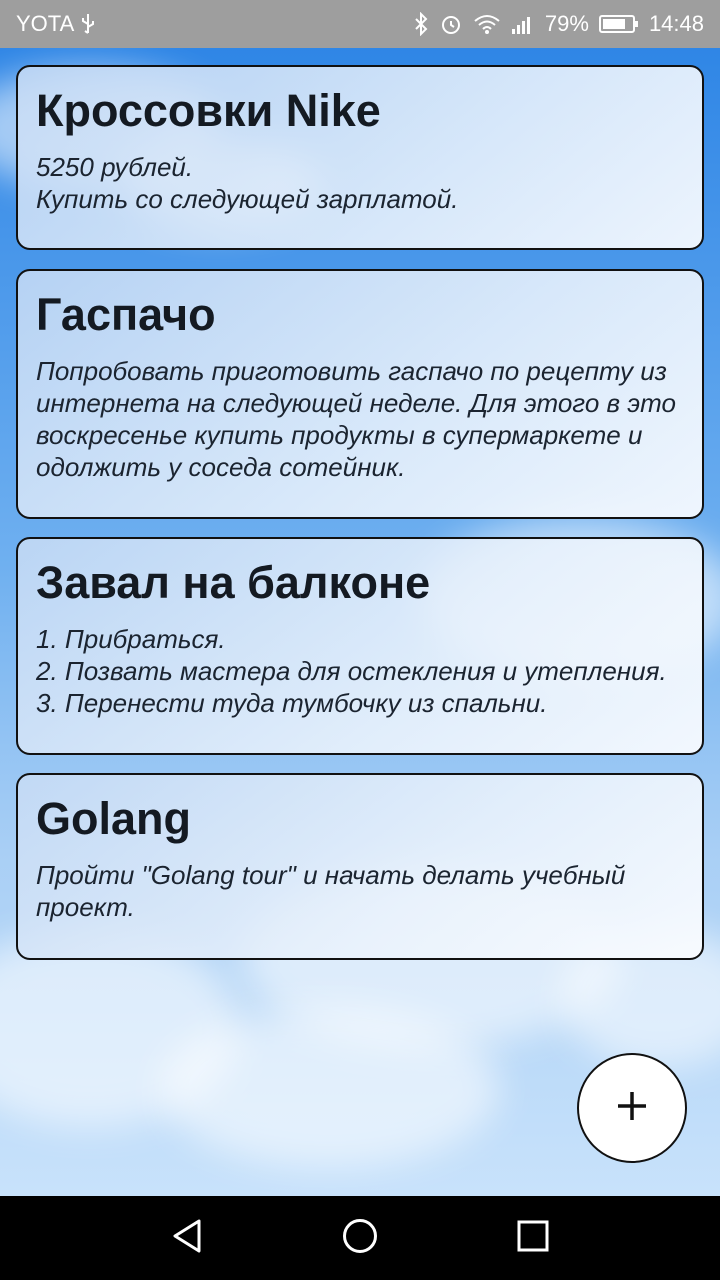 The image size is (720, 1280). I want to click on home-button, so click(360, 1238).